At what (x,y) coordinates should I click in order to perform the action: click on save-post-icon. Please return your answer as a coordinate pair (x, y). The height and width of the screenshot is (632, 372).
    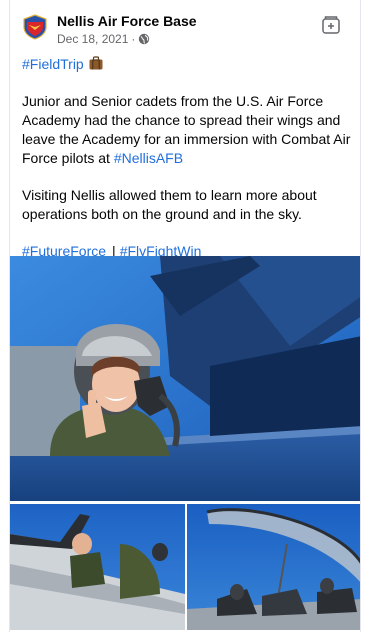
    Looking at the image, I should click on (331, 25).